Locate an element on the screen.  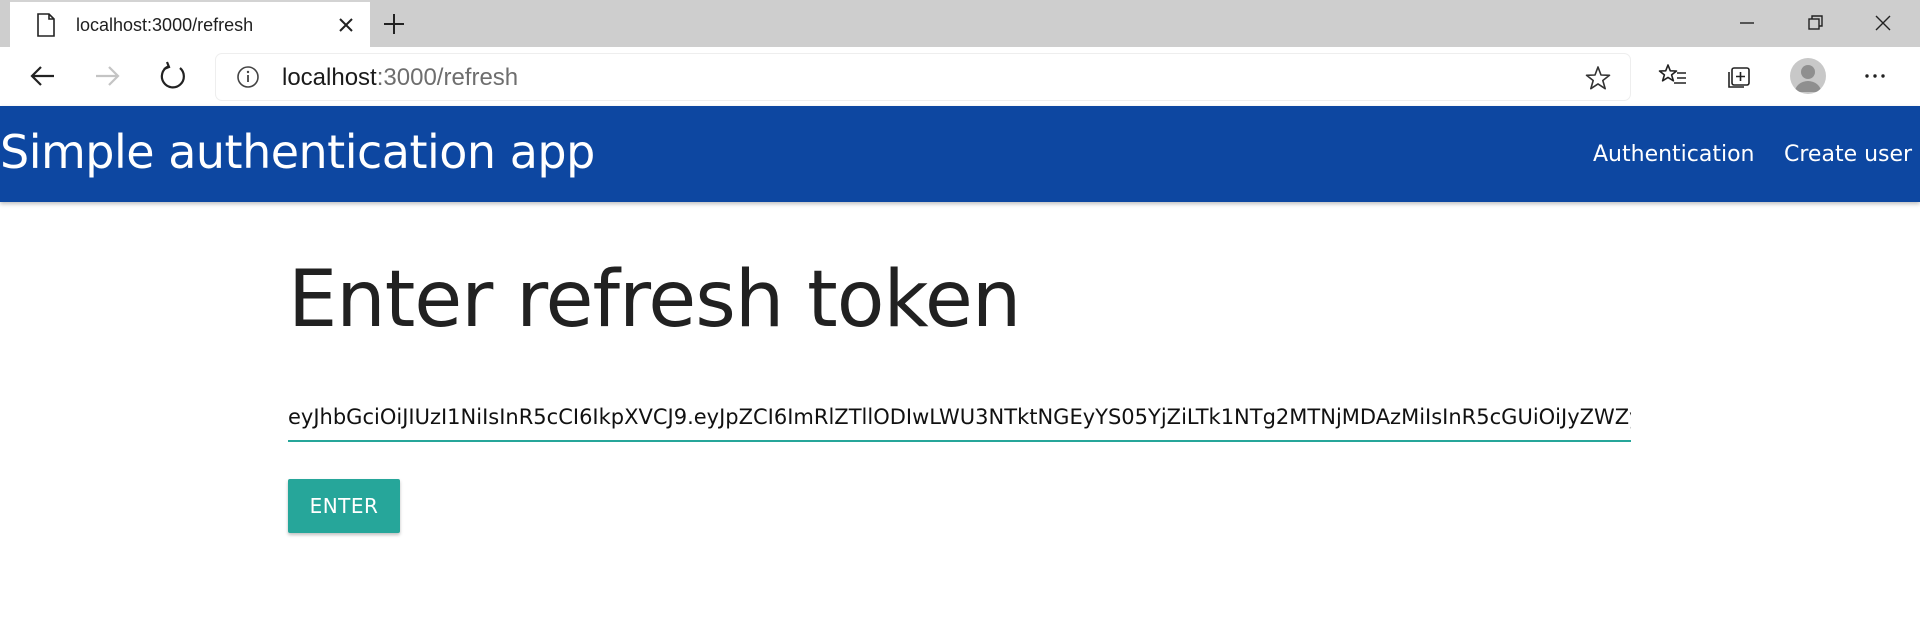
browser-toolbar: localhost:3000/refresh is located at coordinates (960, 76).